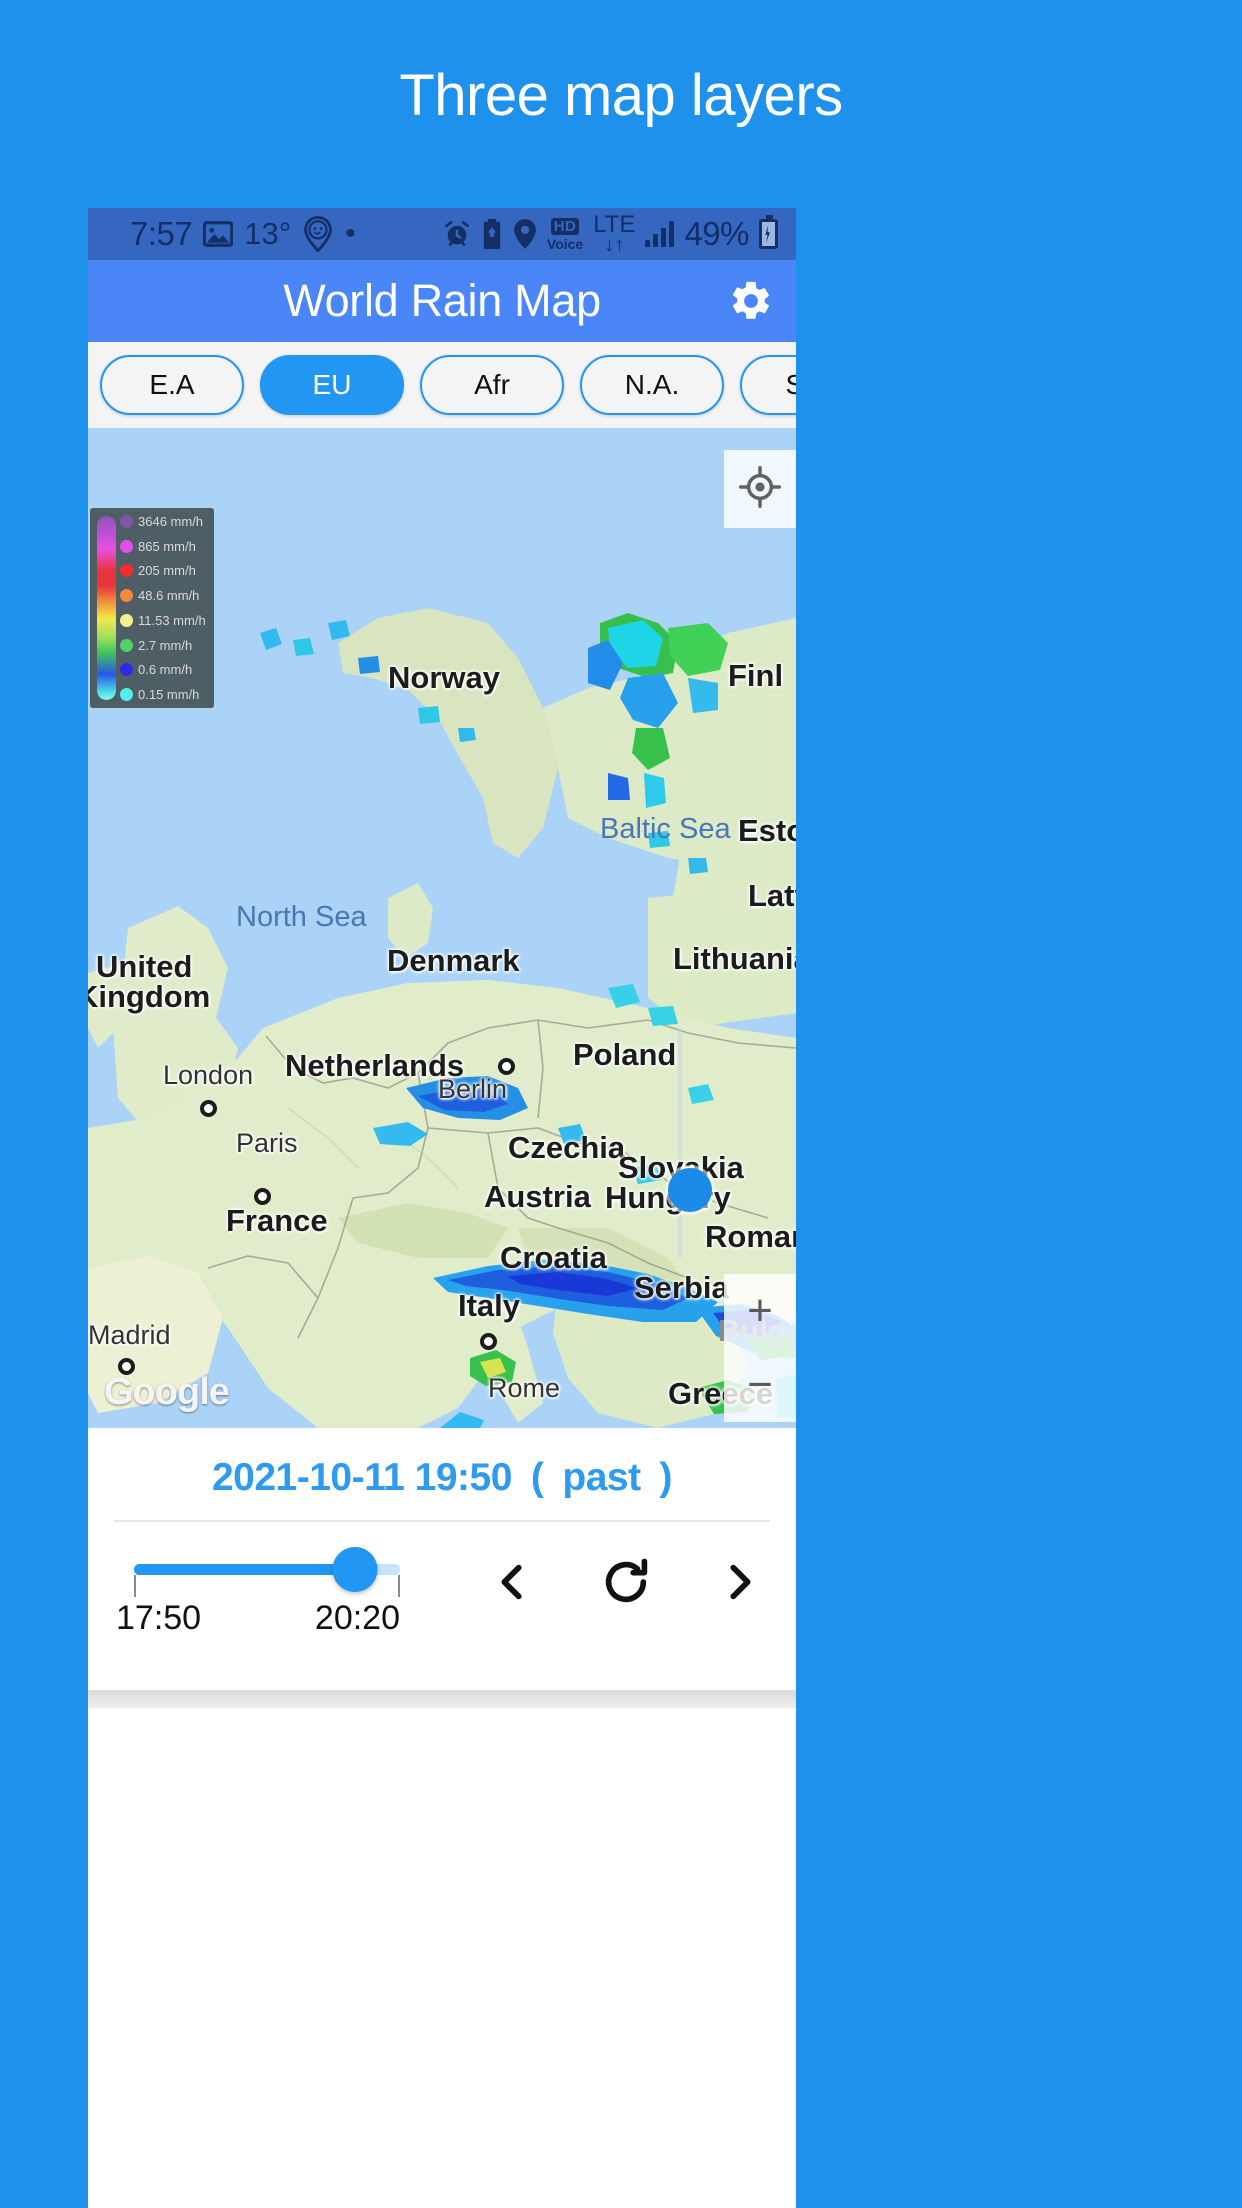 This screenshot has height=2208, width=1242. What do you see at coordinates (267, 1143) in the screenshot?
I see `map-label-paris: Paris` at bounding box center [267, 1143].